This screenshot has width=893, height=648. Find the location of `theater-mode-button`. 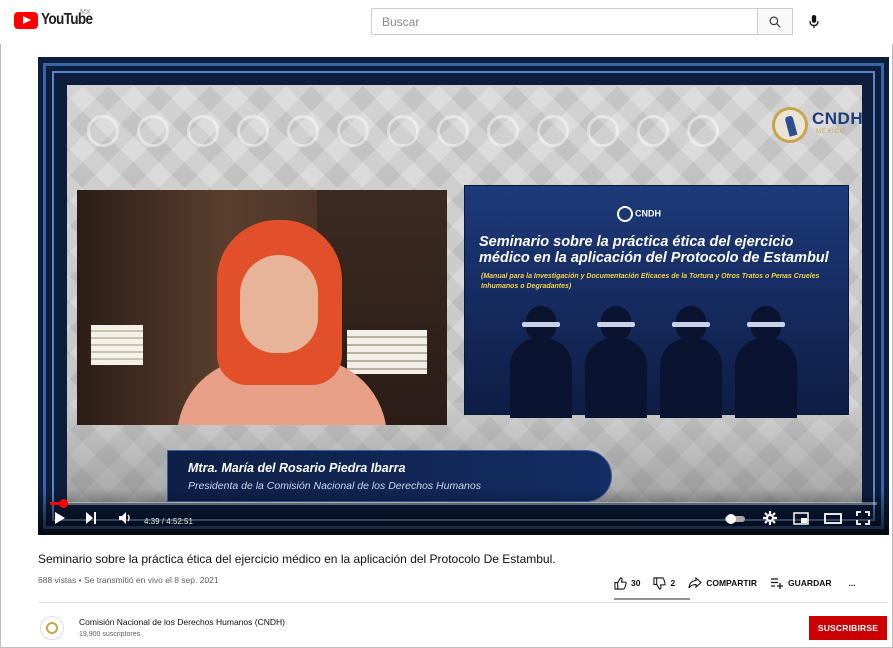

theater-mode-button is located at coordinates (833, 520).